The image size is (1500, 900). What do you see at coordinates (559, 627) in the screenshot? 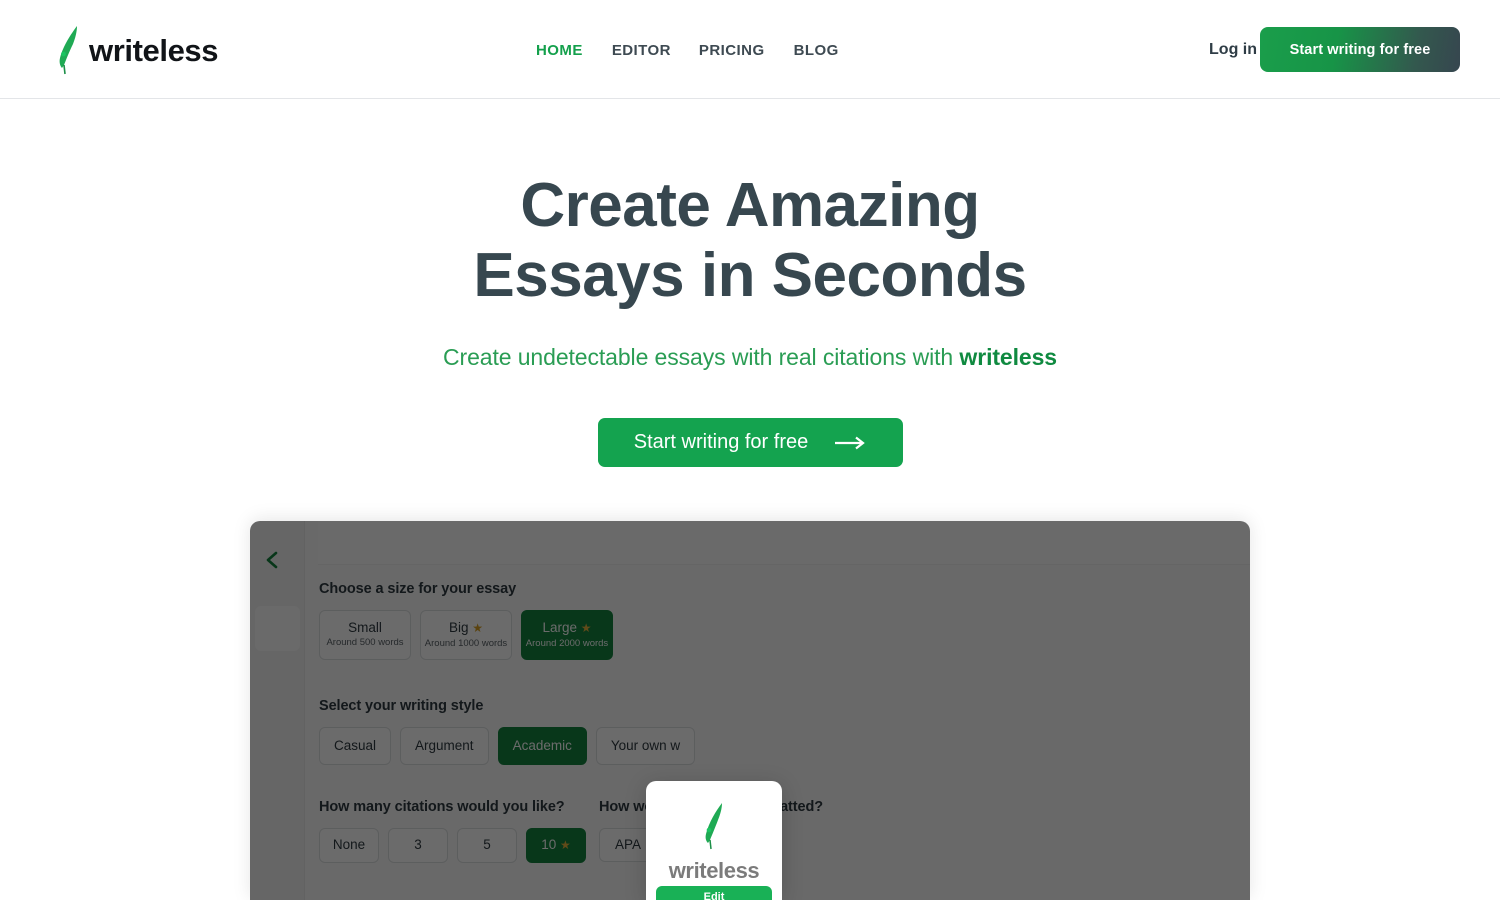
I see `size-option-large-label: Large` at bounding box center [559, 627].